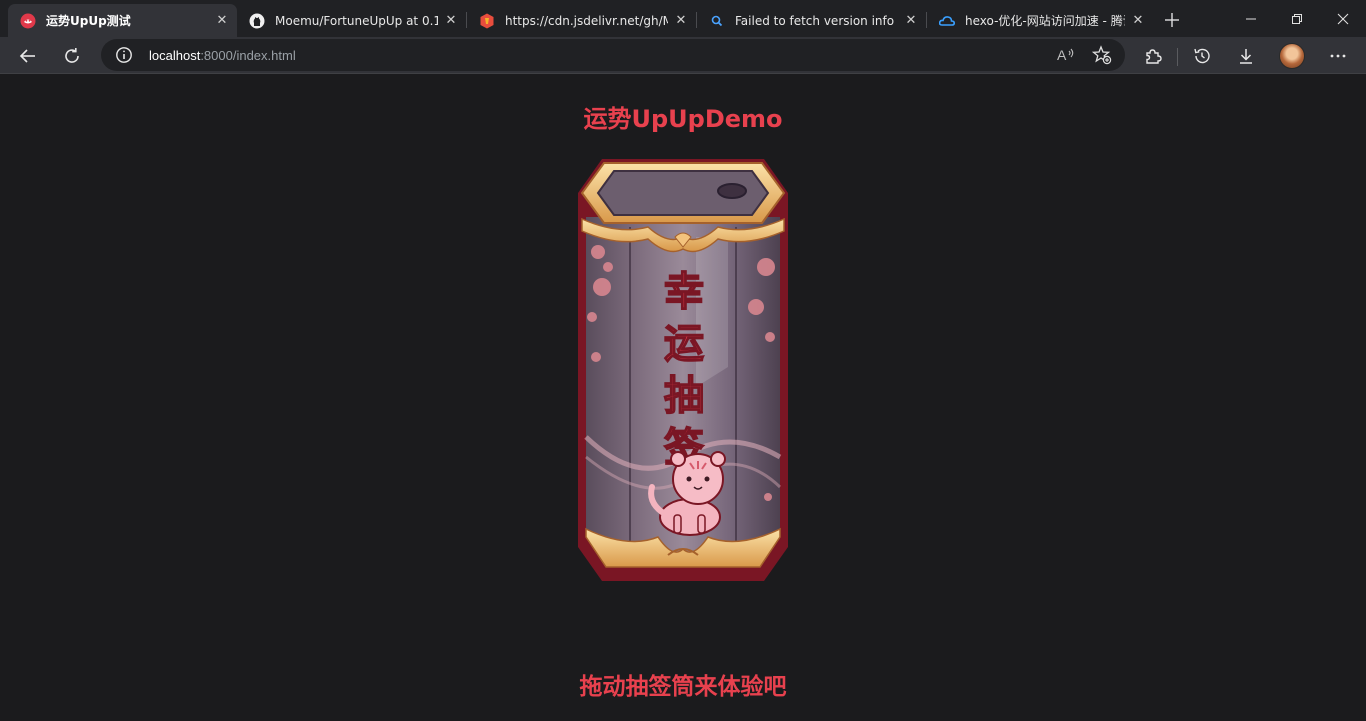 The height and width of the screenshot is (721, 1366). Describe the element at coordinates (257, 21) in the screenshot. I see `github-icon` at that location.